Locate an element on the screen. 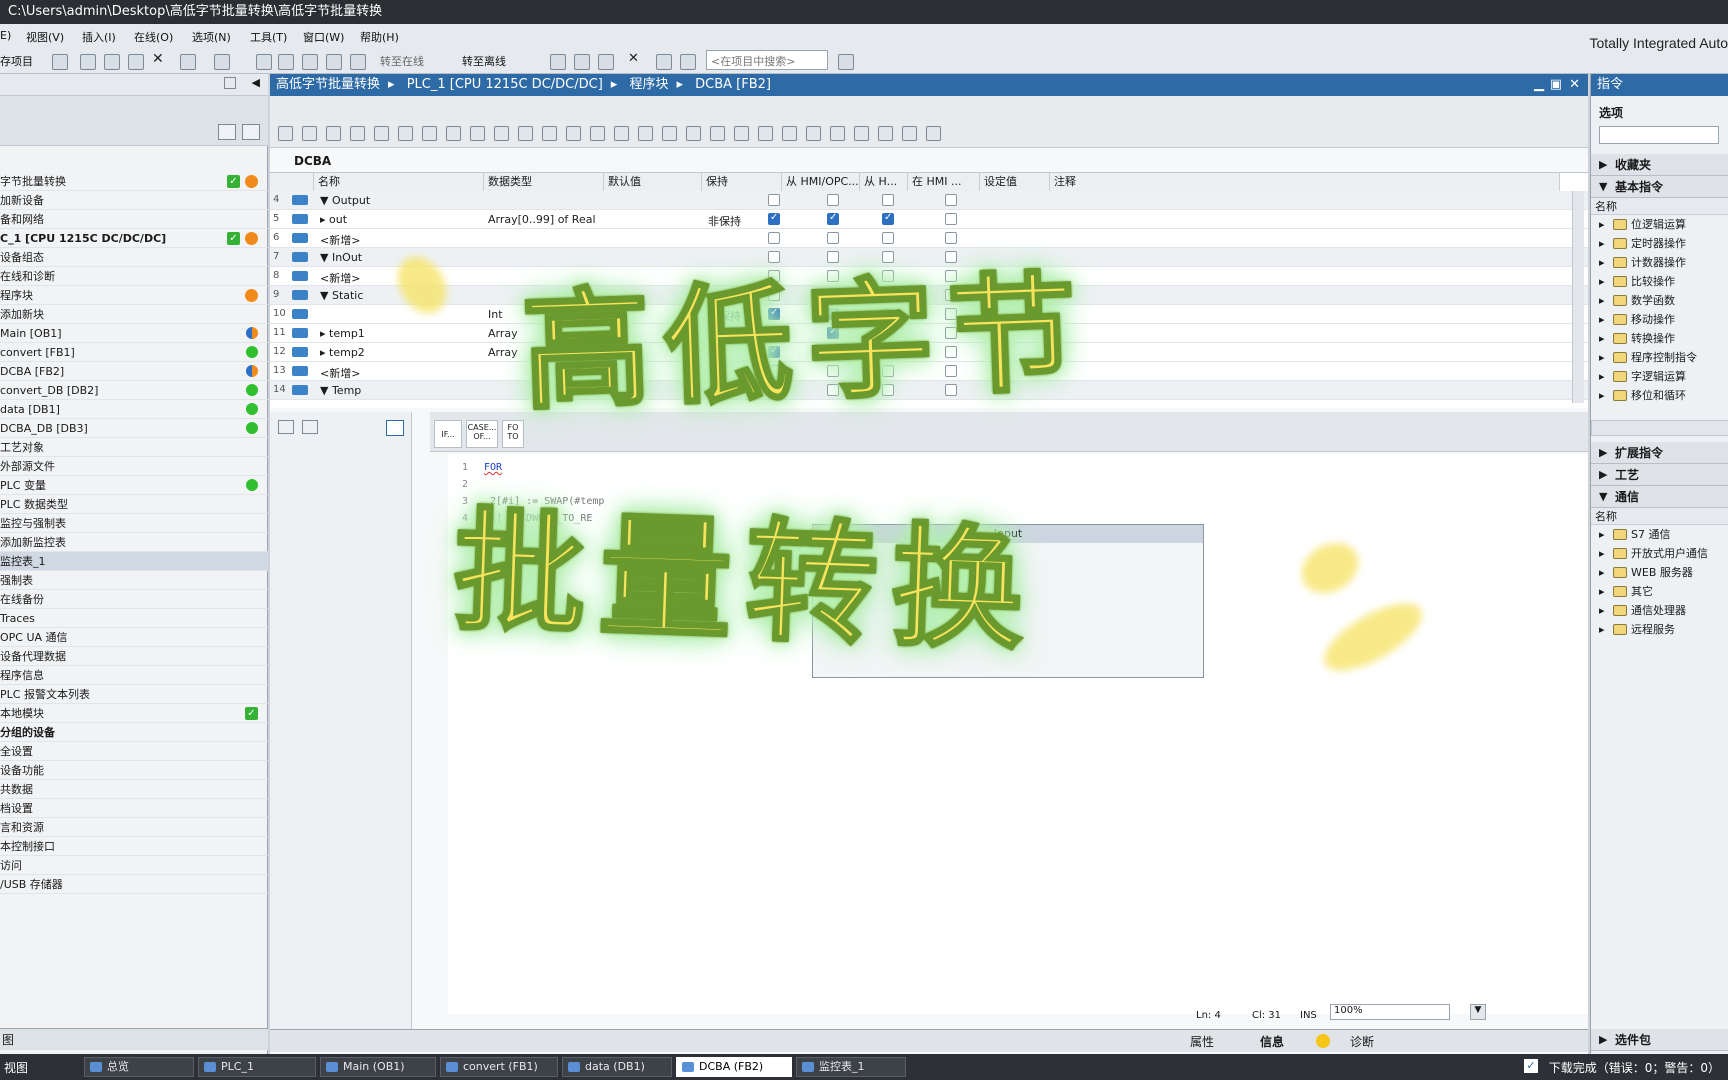  tab-for: FO TO is located at coordinates (513, 434).